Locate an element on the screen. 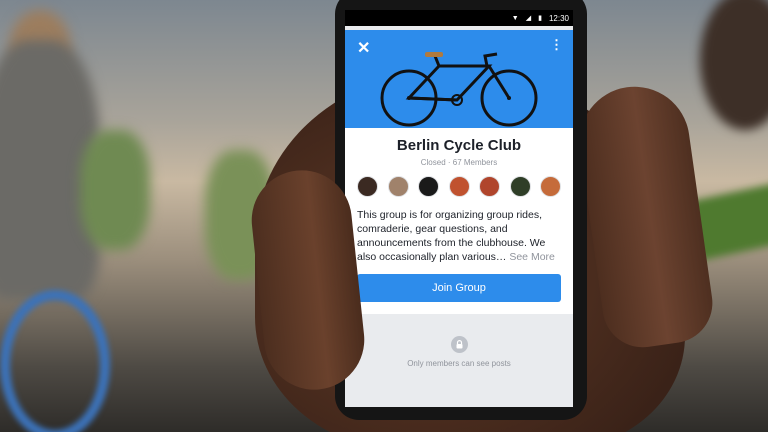 This screenshot has height=432, width=768. join-group-button: Join Group is located at coordinates (459, 288).